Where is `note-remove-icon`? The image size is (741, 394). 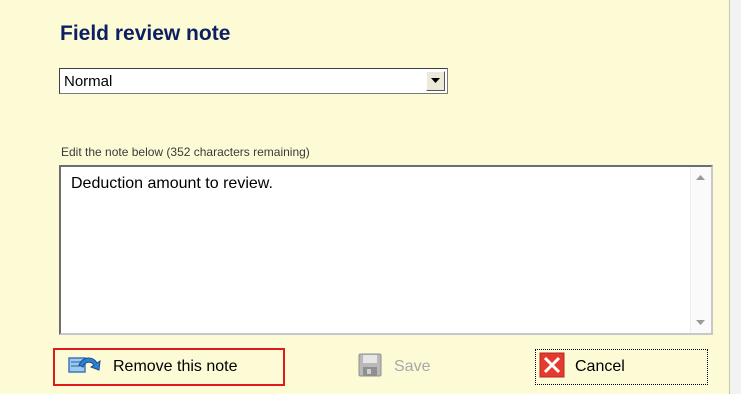
note-remove-icon is located at coordinates (84, 367).